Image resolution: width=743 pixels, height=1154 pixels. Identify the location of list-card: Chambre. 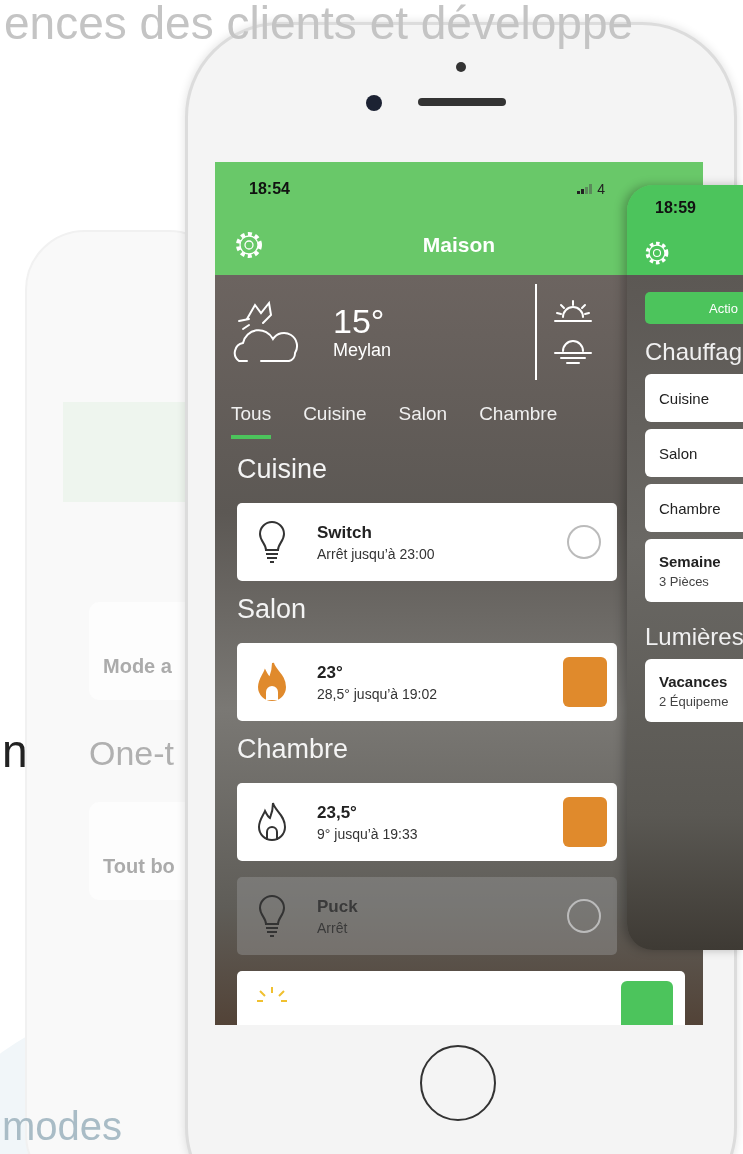
(694, 508).